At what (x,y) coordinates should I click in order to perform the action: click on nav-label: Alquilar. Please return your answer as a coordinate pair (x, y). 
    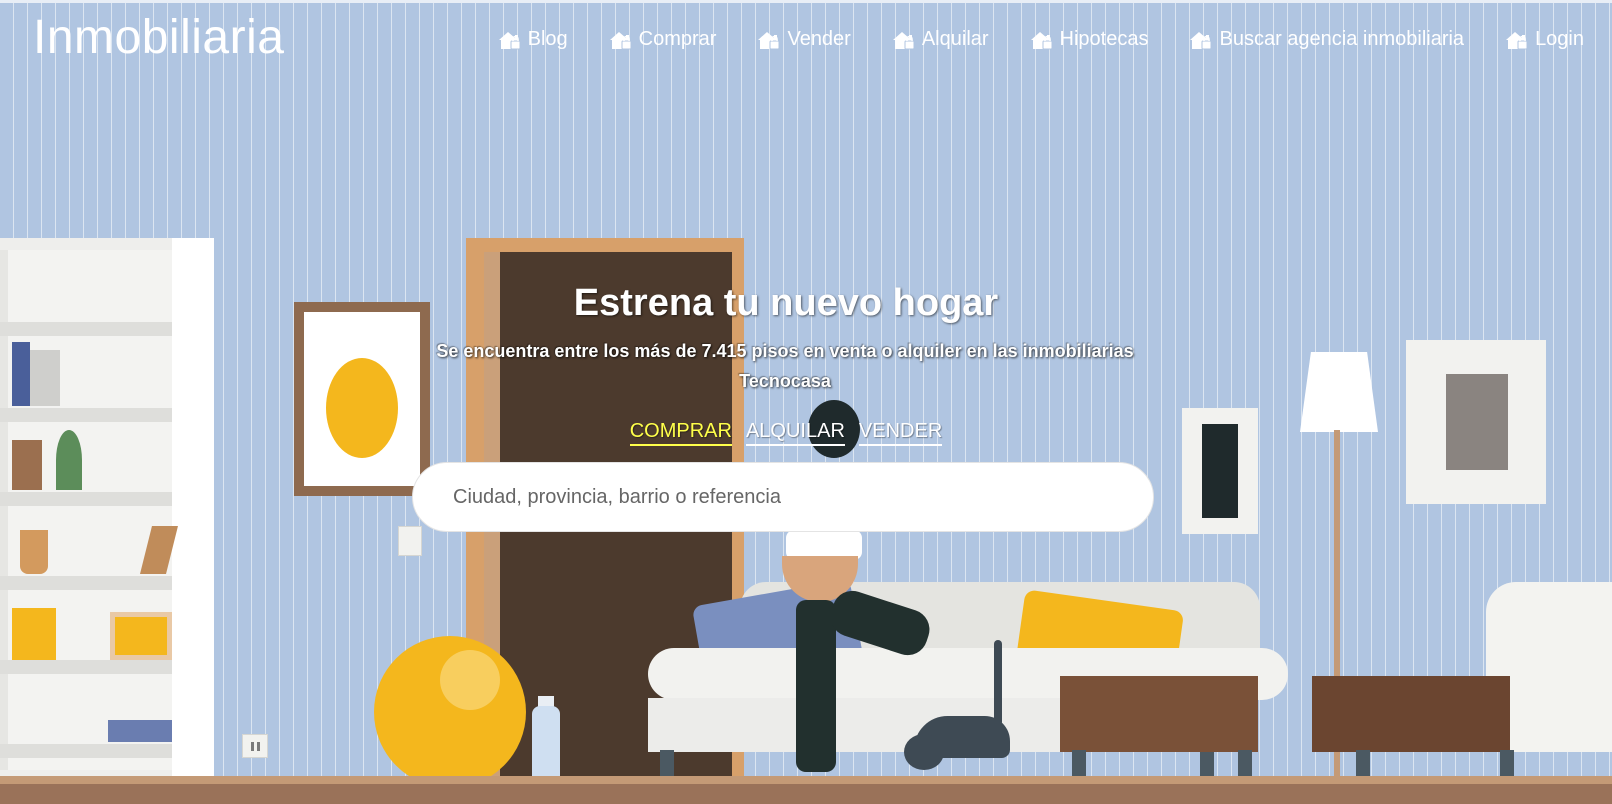
    Looking at the image, I should click on (955, 39).